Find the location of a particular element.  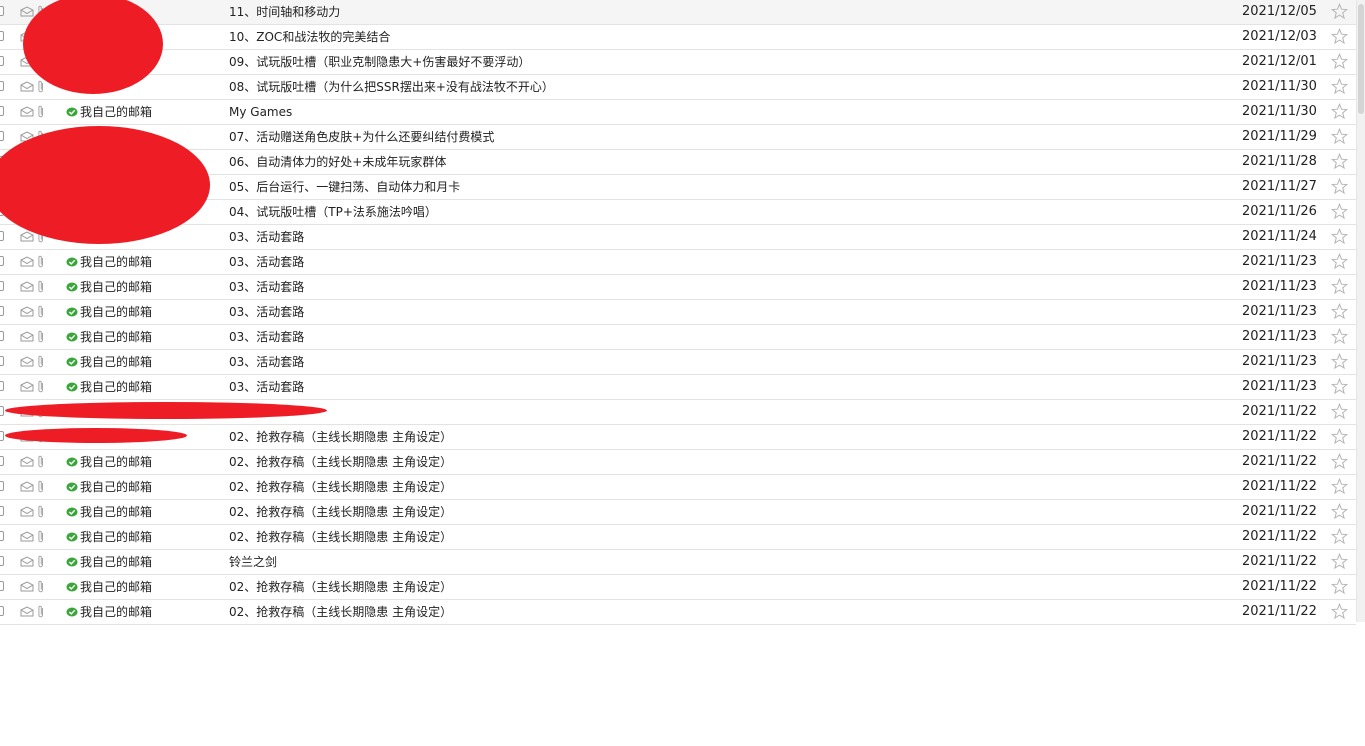

subject: 04、试玩版吐槽（TP+法系施法吟唱） is located at coordinates (333, 212).